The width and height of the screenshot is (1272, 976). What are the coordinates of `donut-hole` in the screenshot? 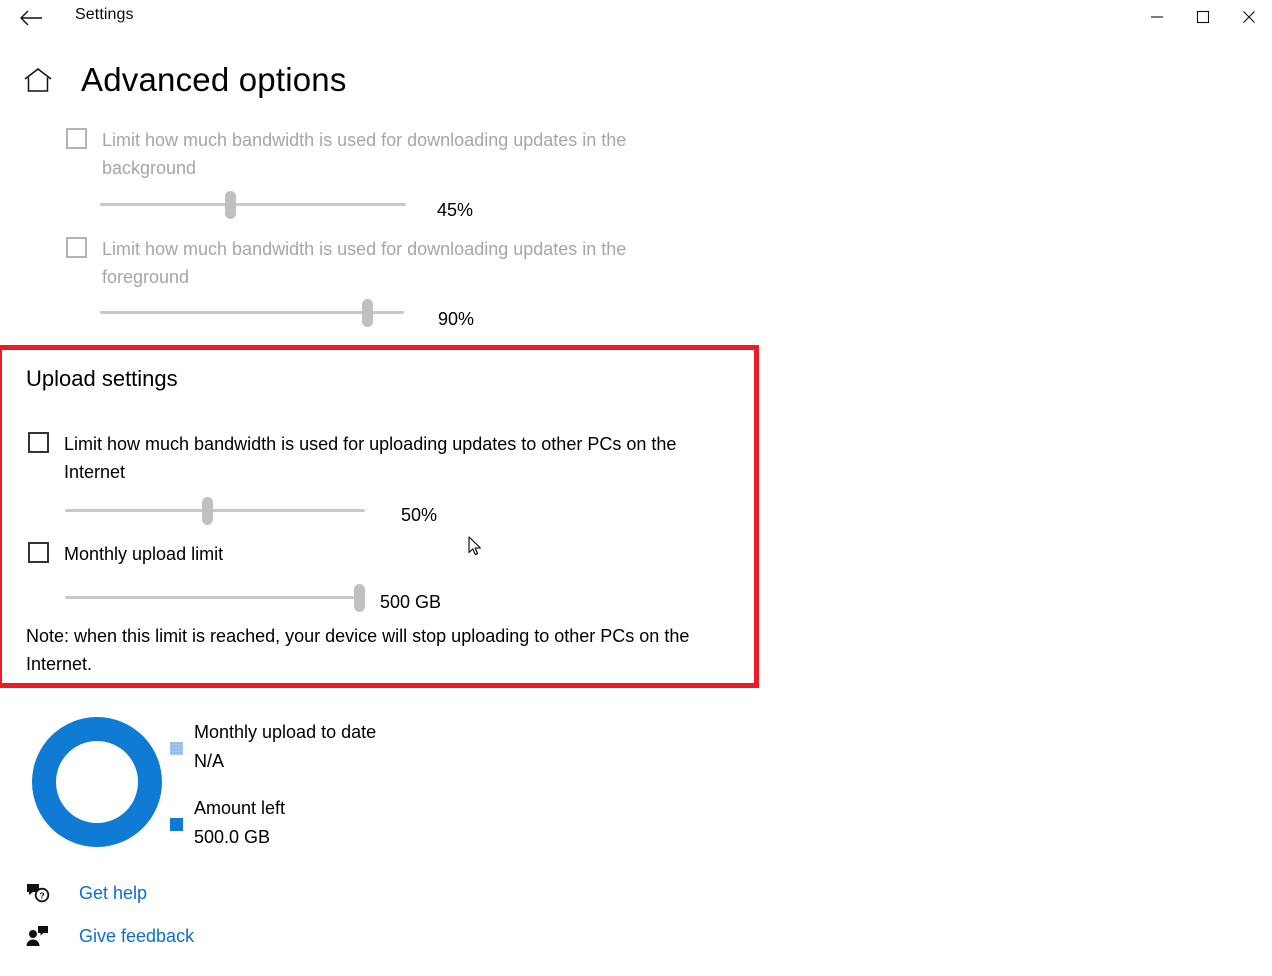 It's located at (97, 782).